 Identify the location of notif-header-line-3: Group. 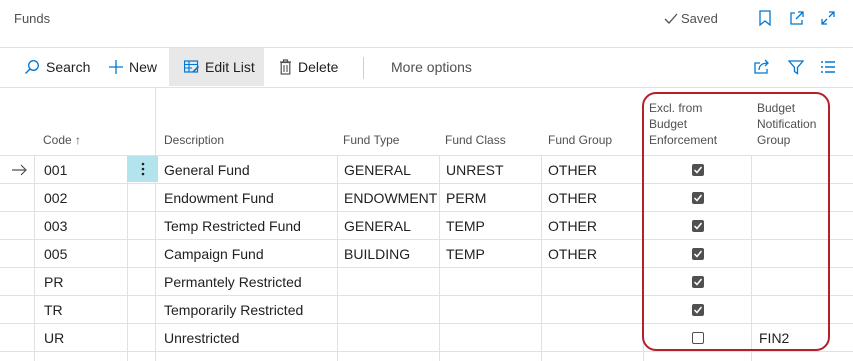
(774, 140).